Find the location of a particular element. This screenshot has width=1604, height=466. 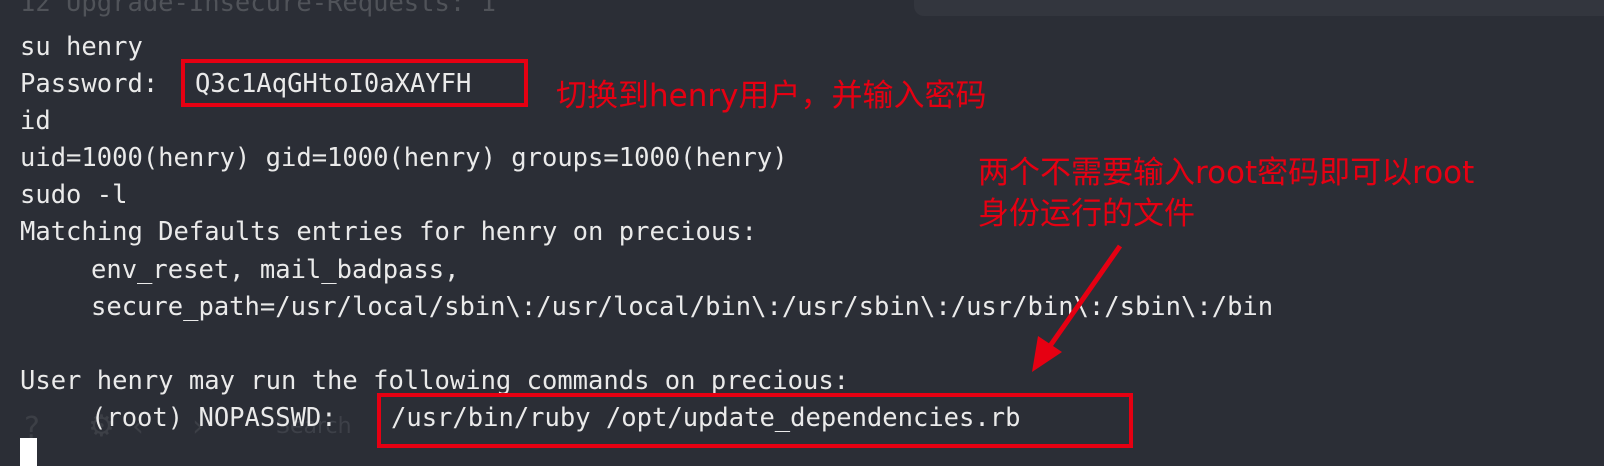

ruby-command-highlight-box is located at coordinates (755, 420).